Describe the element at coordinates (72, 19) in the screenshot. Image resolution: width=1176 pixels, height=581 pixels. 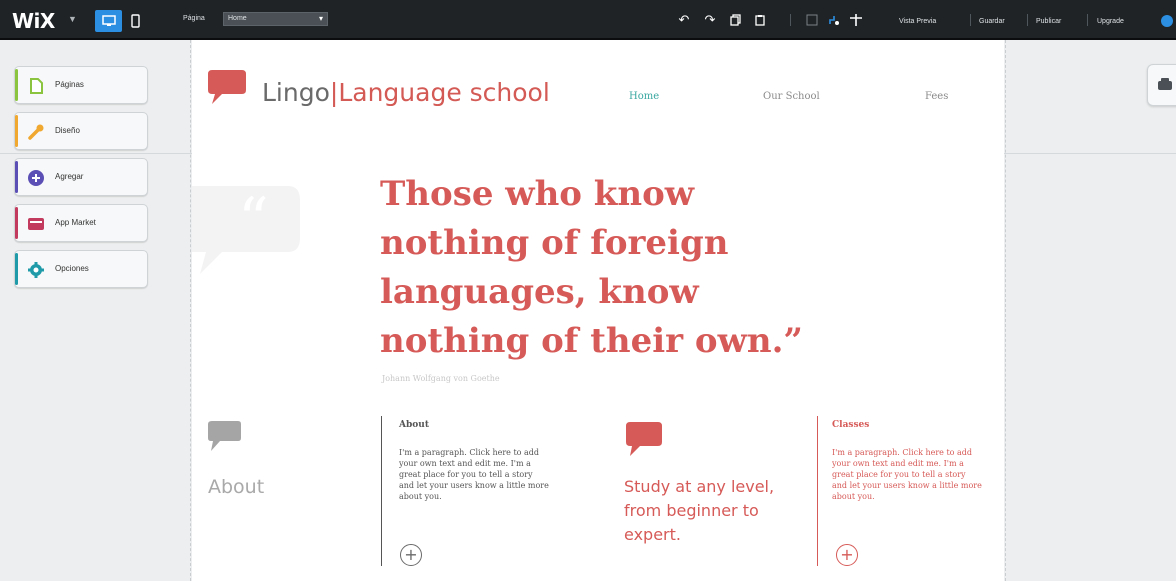
I see `wix-menu-caret-icon: ▼` at that location.